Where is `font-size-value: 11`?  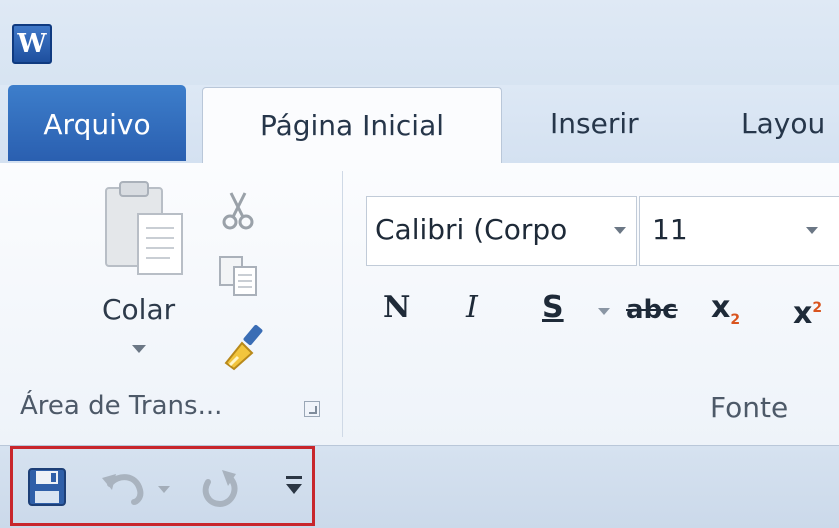
font-size-value: 11 is located at coordinates (670, 229).